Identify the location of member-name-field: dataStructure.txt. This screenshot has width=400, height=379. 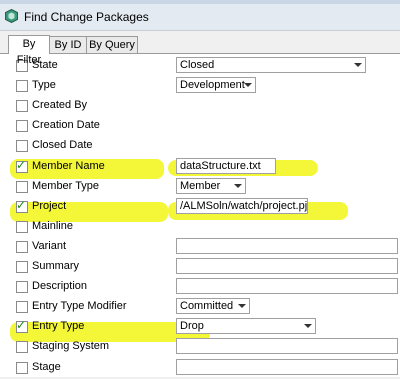
(226, 165).